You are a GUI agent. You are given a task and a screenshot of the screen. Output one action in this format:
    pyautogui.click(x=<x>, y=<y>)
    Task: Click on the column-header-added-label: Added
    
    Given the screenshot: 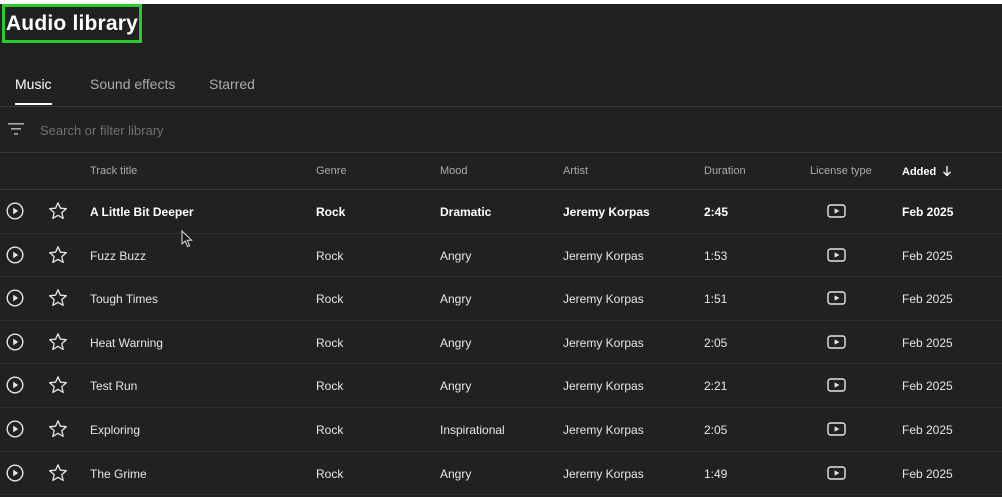 What is the action you would take?
    pyautogui.click(x=919, y=172)
    